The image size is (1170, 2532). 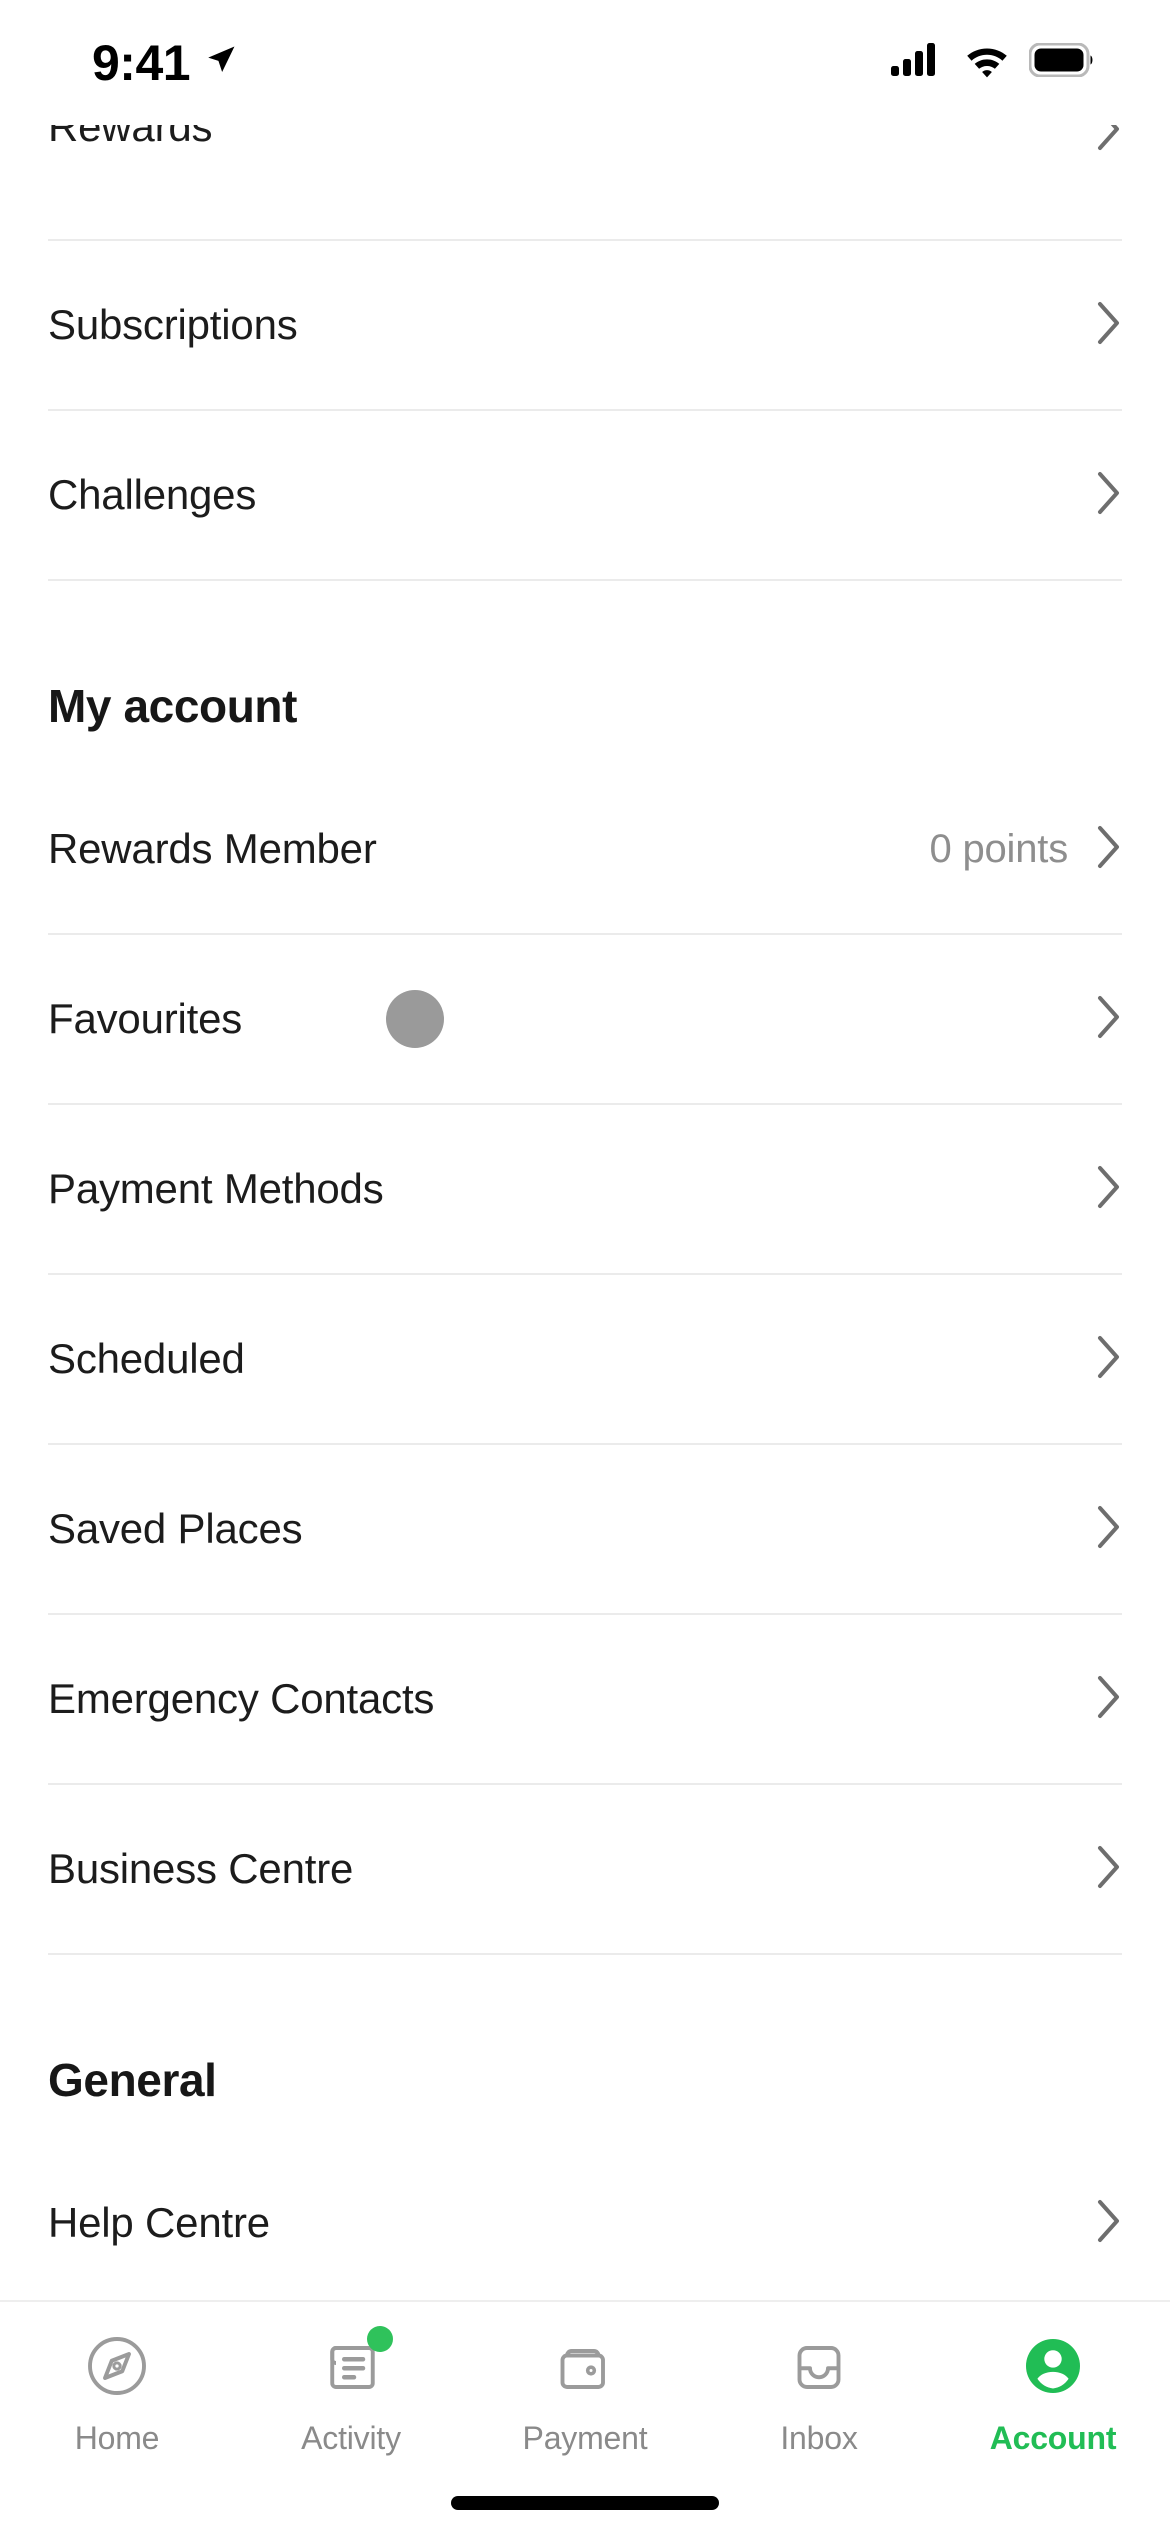 What do you see at coordinates (152, 494) in the screenshot?
I see `list-item-label: Challenges` at bounding box center [152, 494].